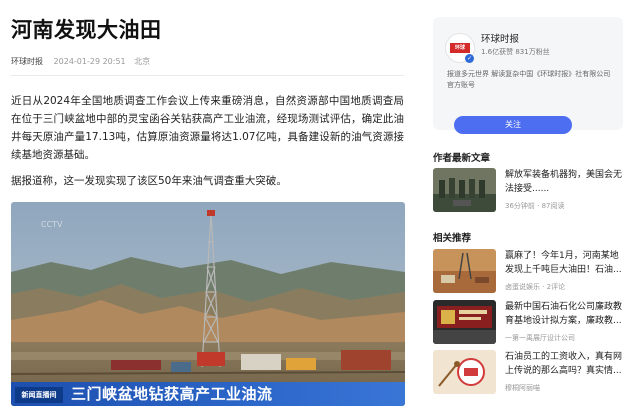 The width and height of the screenshot is (640, 406). Describe the element at coordinates (39, 395) in the screenshot. I see `channel-logo: 新闻直播间` at that location.